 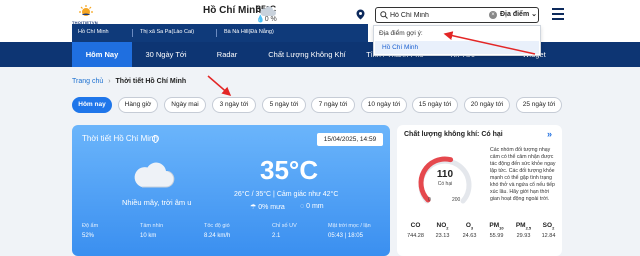 What do you see at coordinates (152, 231) in the screenshot?
I see `stat-visibility: Tầm nhìn 10 km` at bounding box center [152, 231].